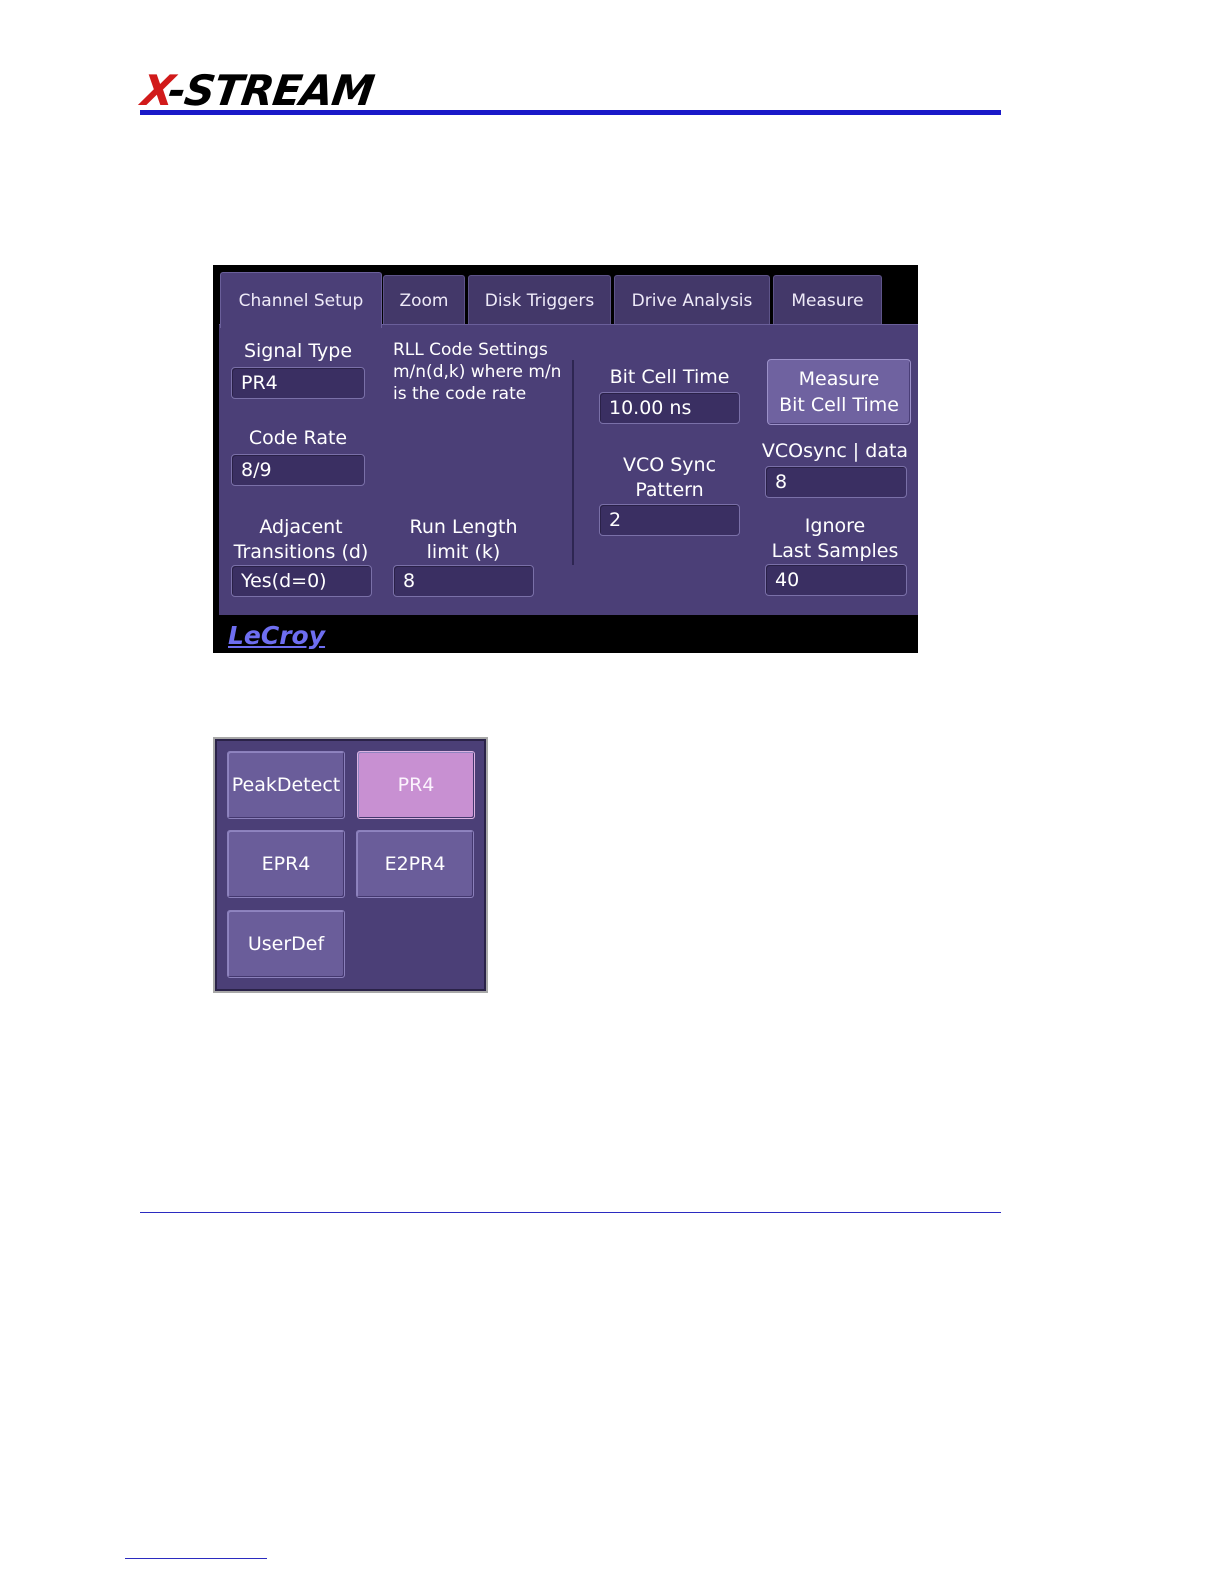  What do you see at coordinates (424, 300) in the screenshot?
I see `tab-zoom: Zoom` at bounding box center [424, 300].